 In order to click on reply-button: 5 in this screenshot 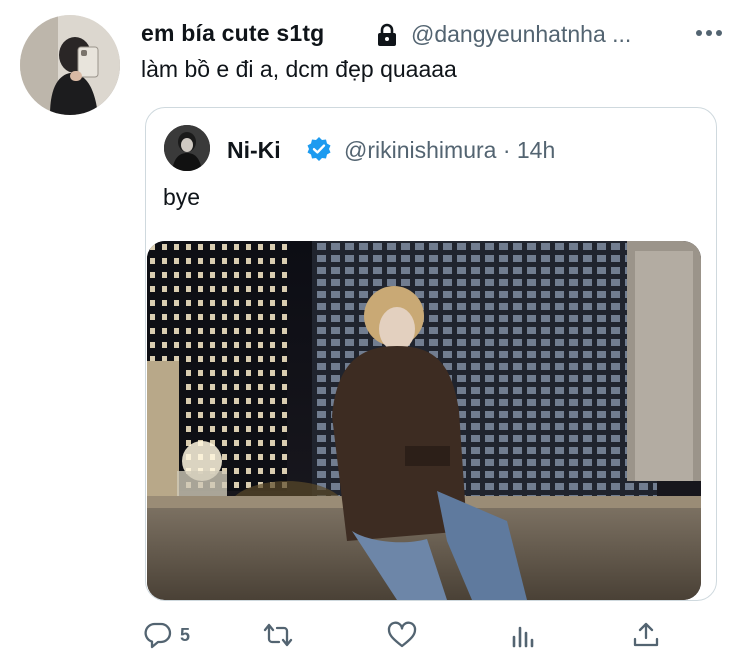, I will do `click(166, 635)`.